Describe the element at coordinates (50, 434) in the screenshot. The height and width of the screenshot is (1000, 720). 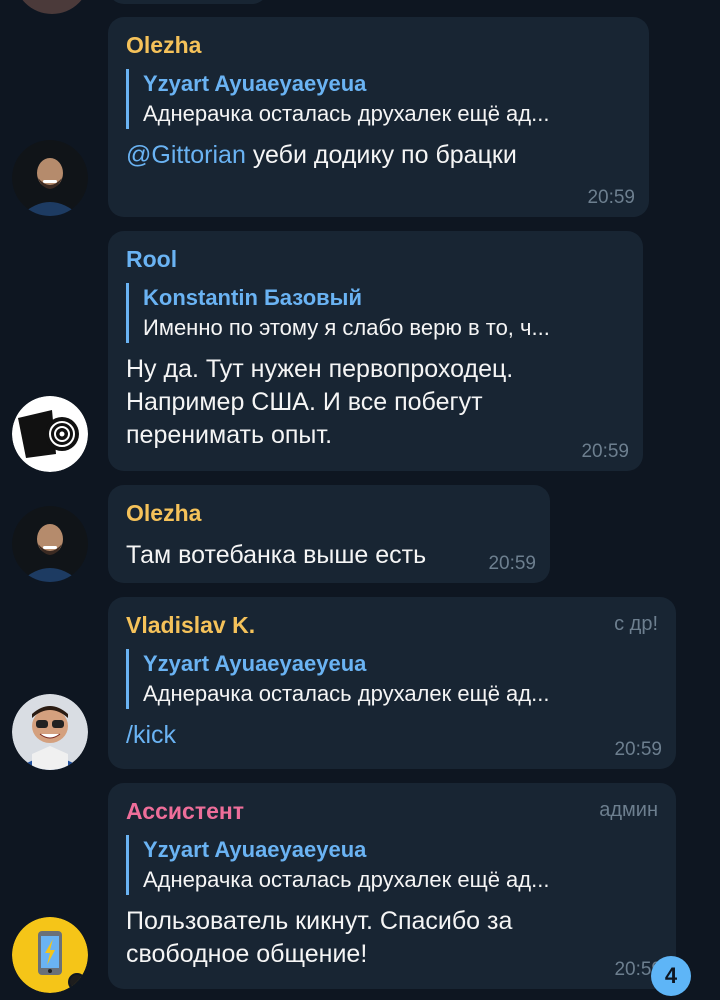
I see `avatar-rool` at that location.